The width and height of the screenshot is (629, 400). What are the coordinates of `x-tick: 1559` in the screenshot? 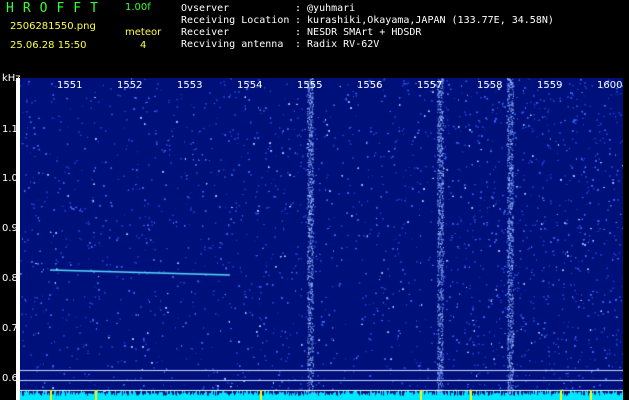 It's located at (550, 85).